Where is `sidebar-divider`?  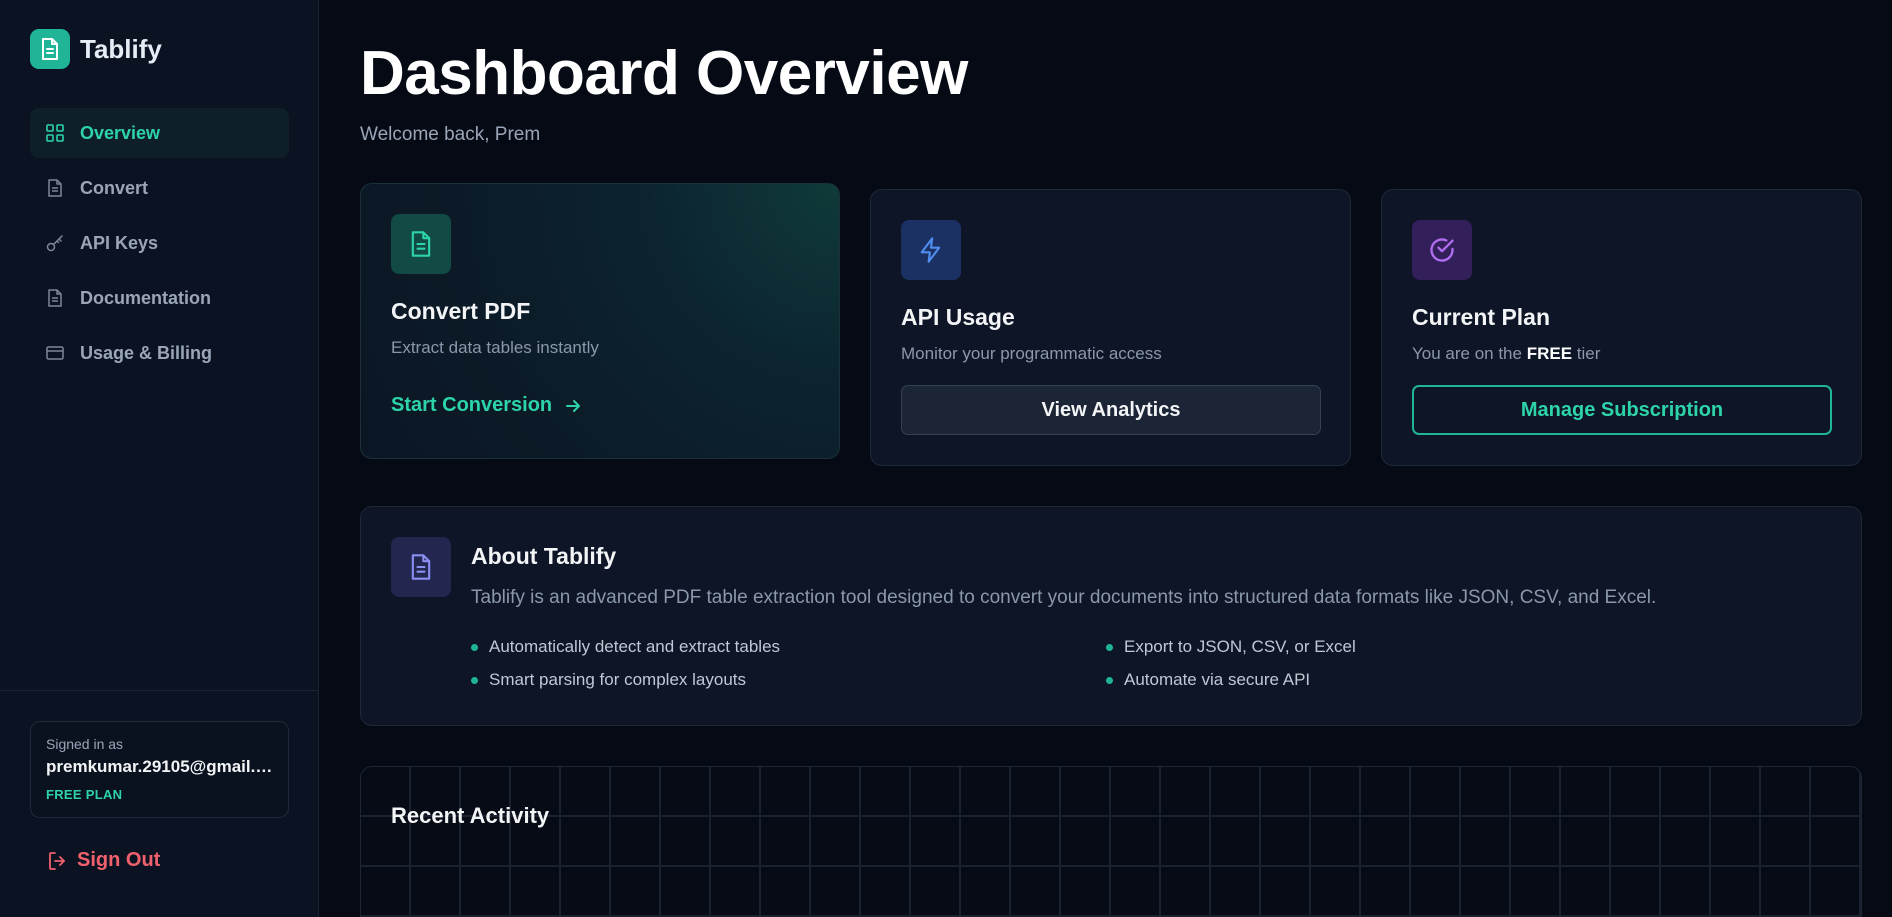
sidebar-divider is located at coordinates (159, 690).